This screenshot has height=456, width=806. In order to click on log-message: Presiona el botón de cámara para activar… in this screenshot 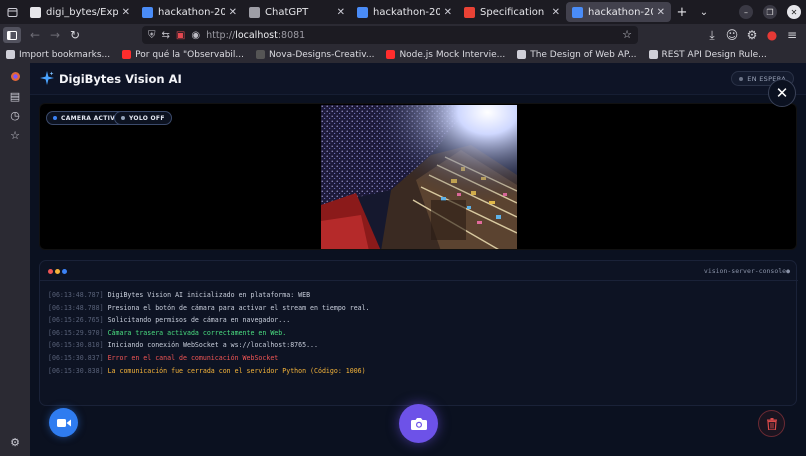, I will do `click(238, 307)`.